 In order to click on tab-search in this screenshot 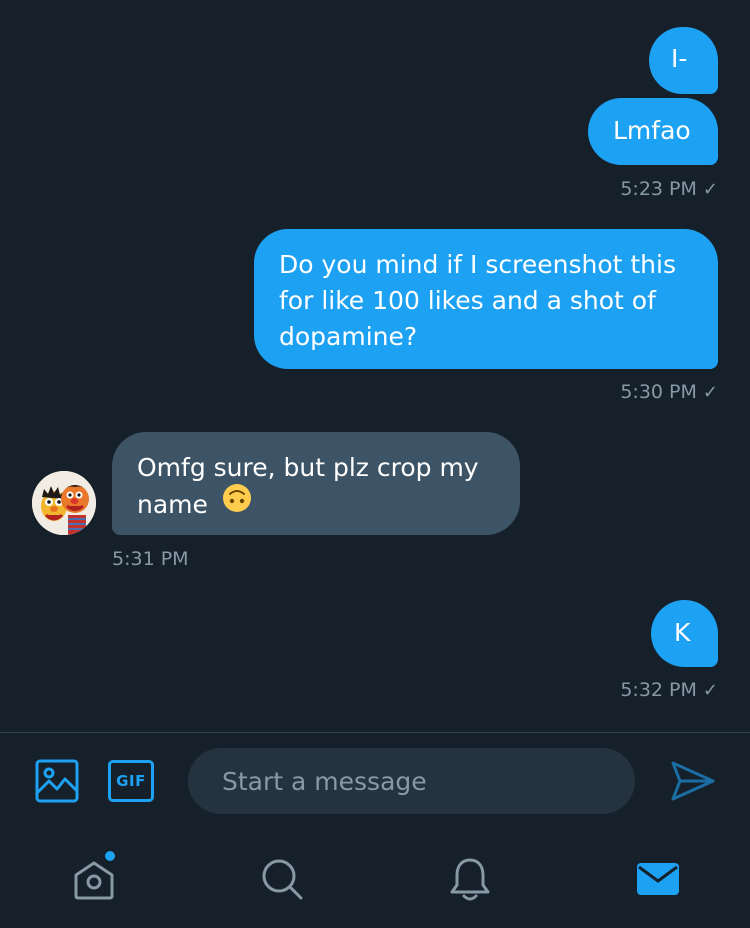, I will do `click(282, 879)`.